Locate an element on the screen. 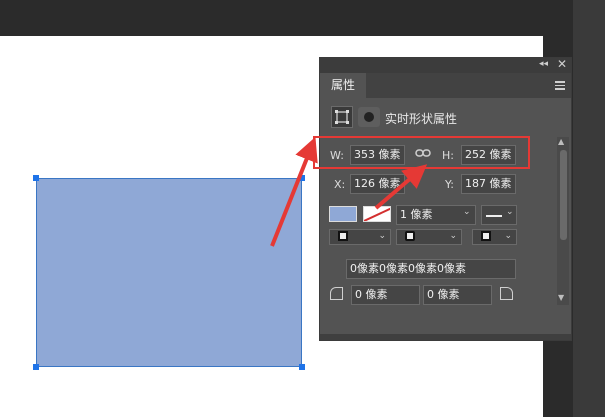 This screenshot has width=605, height=417. corner-radius-tr-field: 0 像素 is located at coordinates (457, 295).